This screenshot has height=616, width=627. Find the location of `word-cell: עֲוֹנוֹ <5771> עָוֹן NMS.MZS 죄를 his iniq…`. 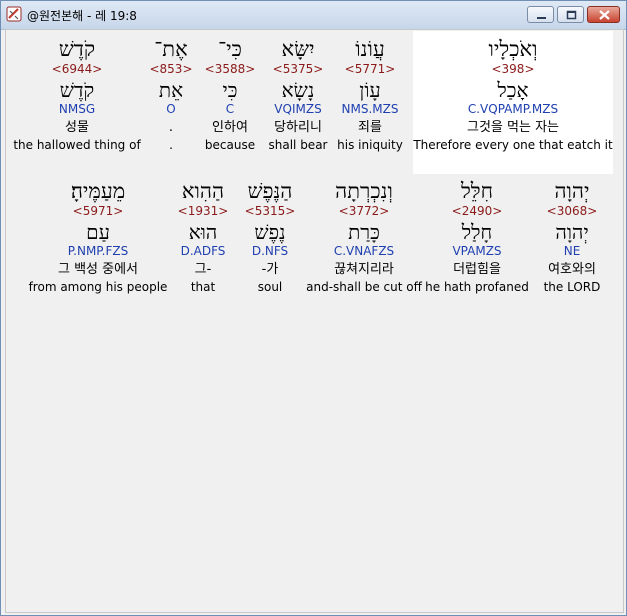

word-cell: עֲוֹנוֹ <5771> עָוֹן NMS.MZS 죄를 his iniq… is located at coordinates (370, 94).